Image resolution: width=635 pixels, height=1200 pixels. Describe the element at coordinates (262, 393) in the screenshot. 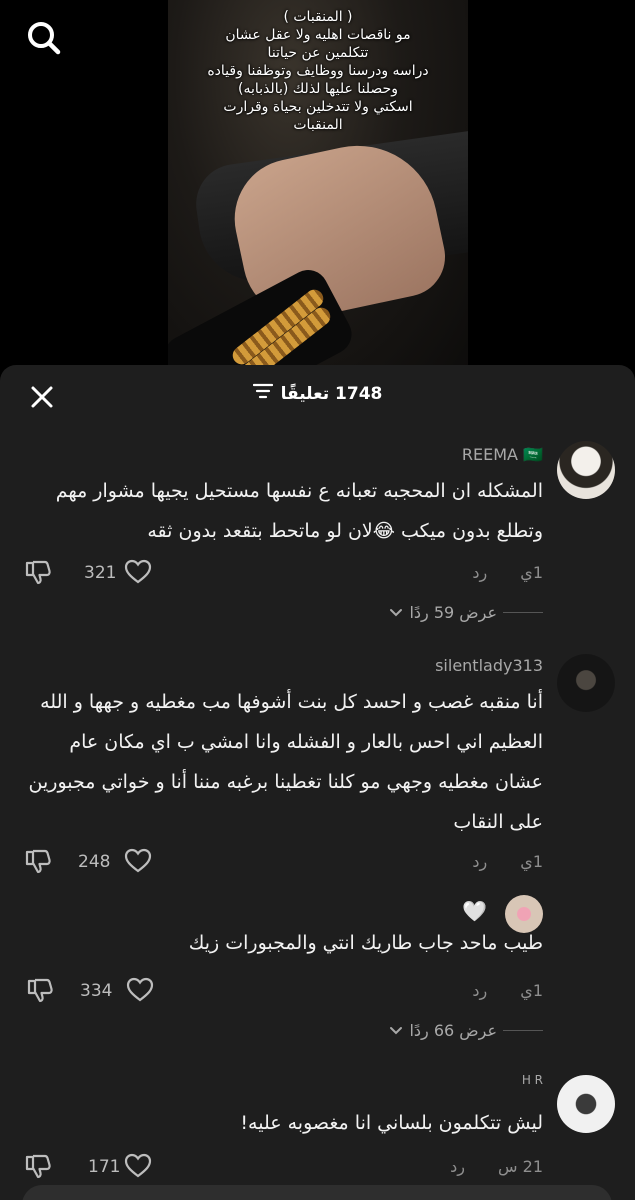

I see `filter-icon` at that location.